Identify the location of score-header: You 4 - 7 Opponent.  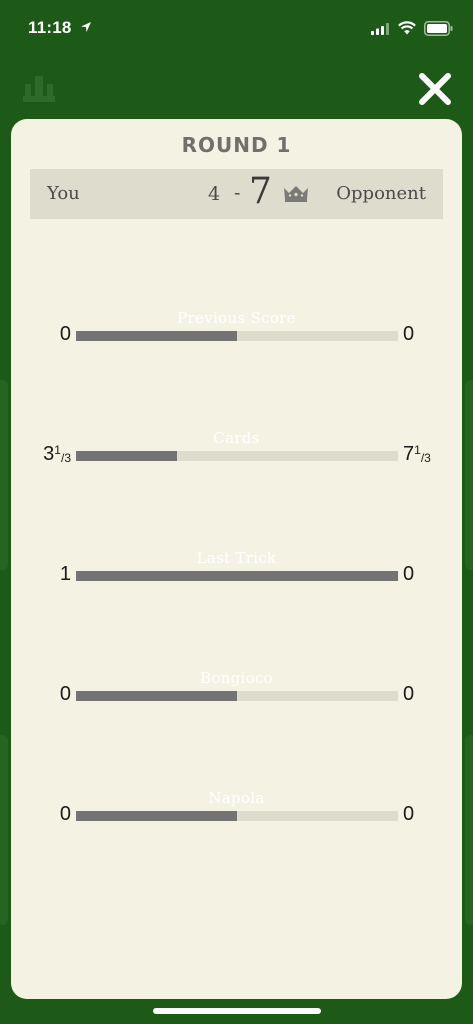
(236, 194).